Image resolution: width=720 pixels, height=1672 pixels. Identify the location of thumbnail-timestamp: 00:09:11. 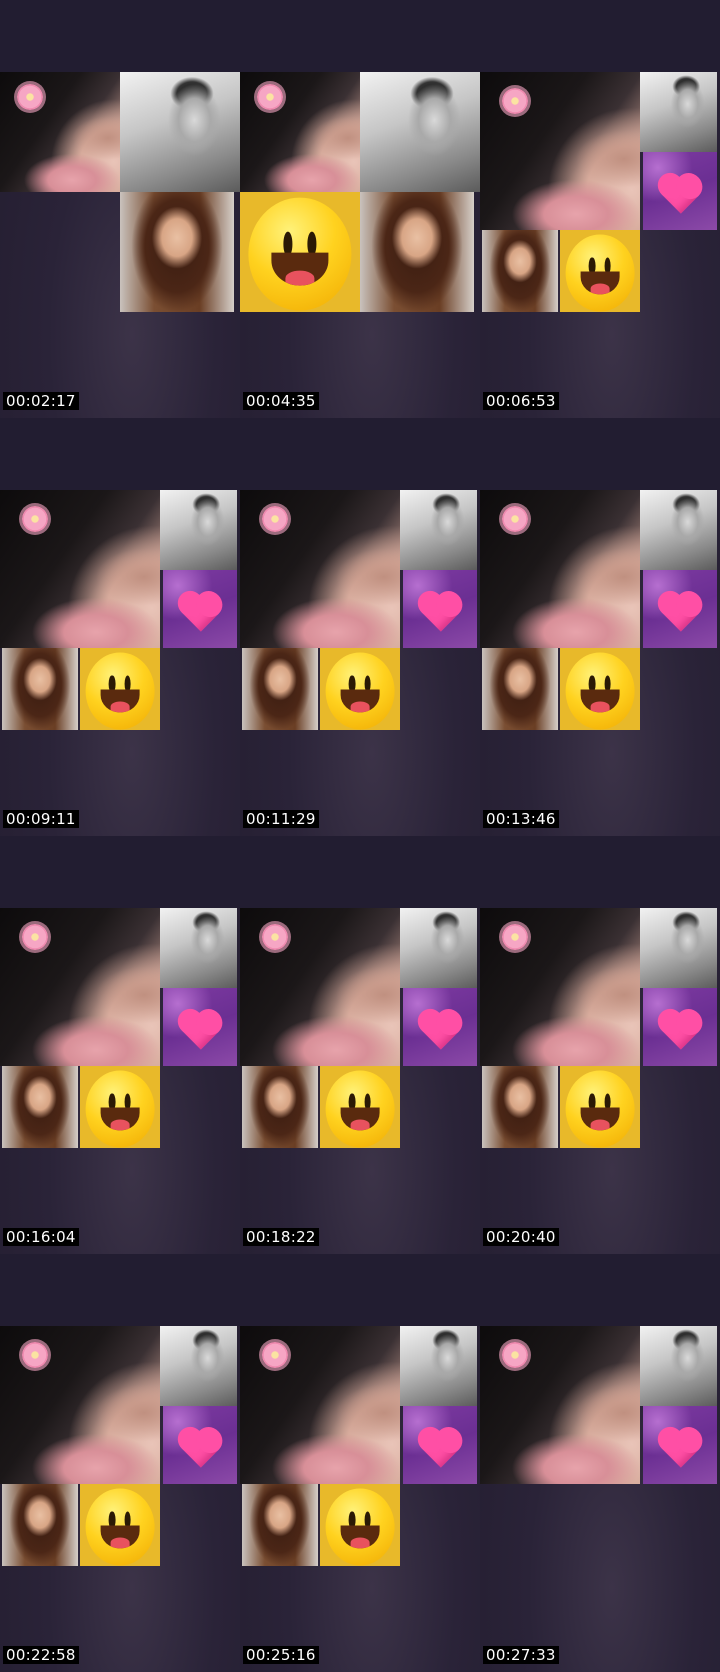
(41, 819).